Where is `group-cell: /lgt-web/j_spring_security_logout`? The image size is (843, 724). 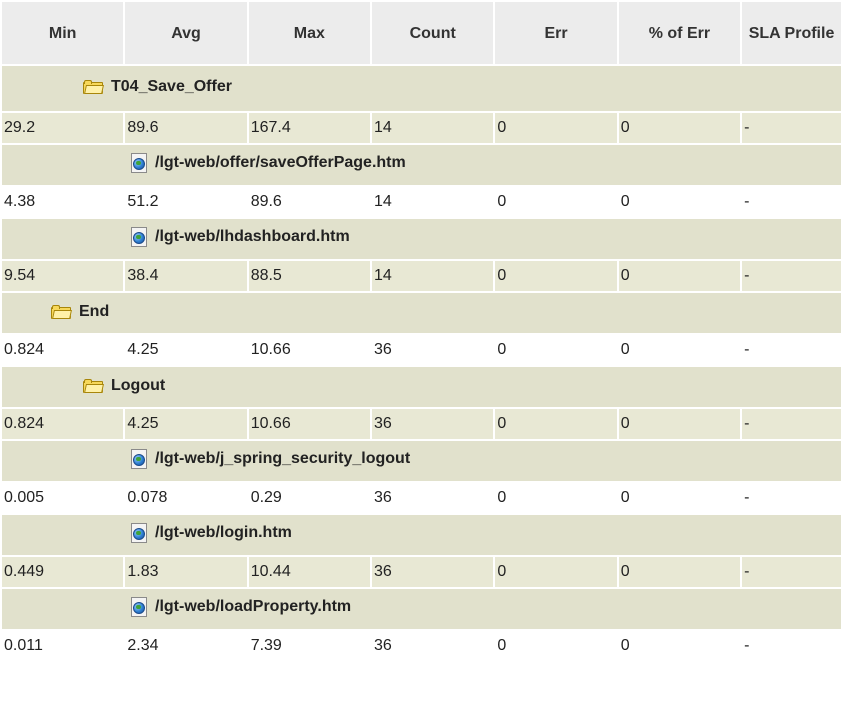 group-cell: /lgt-web/j_spring_security_logout is located at coordinates (421, 461).